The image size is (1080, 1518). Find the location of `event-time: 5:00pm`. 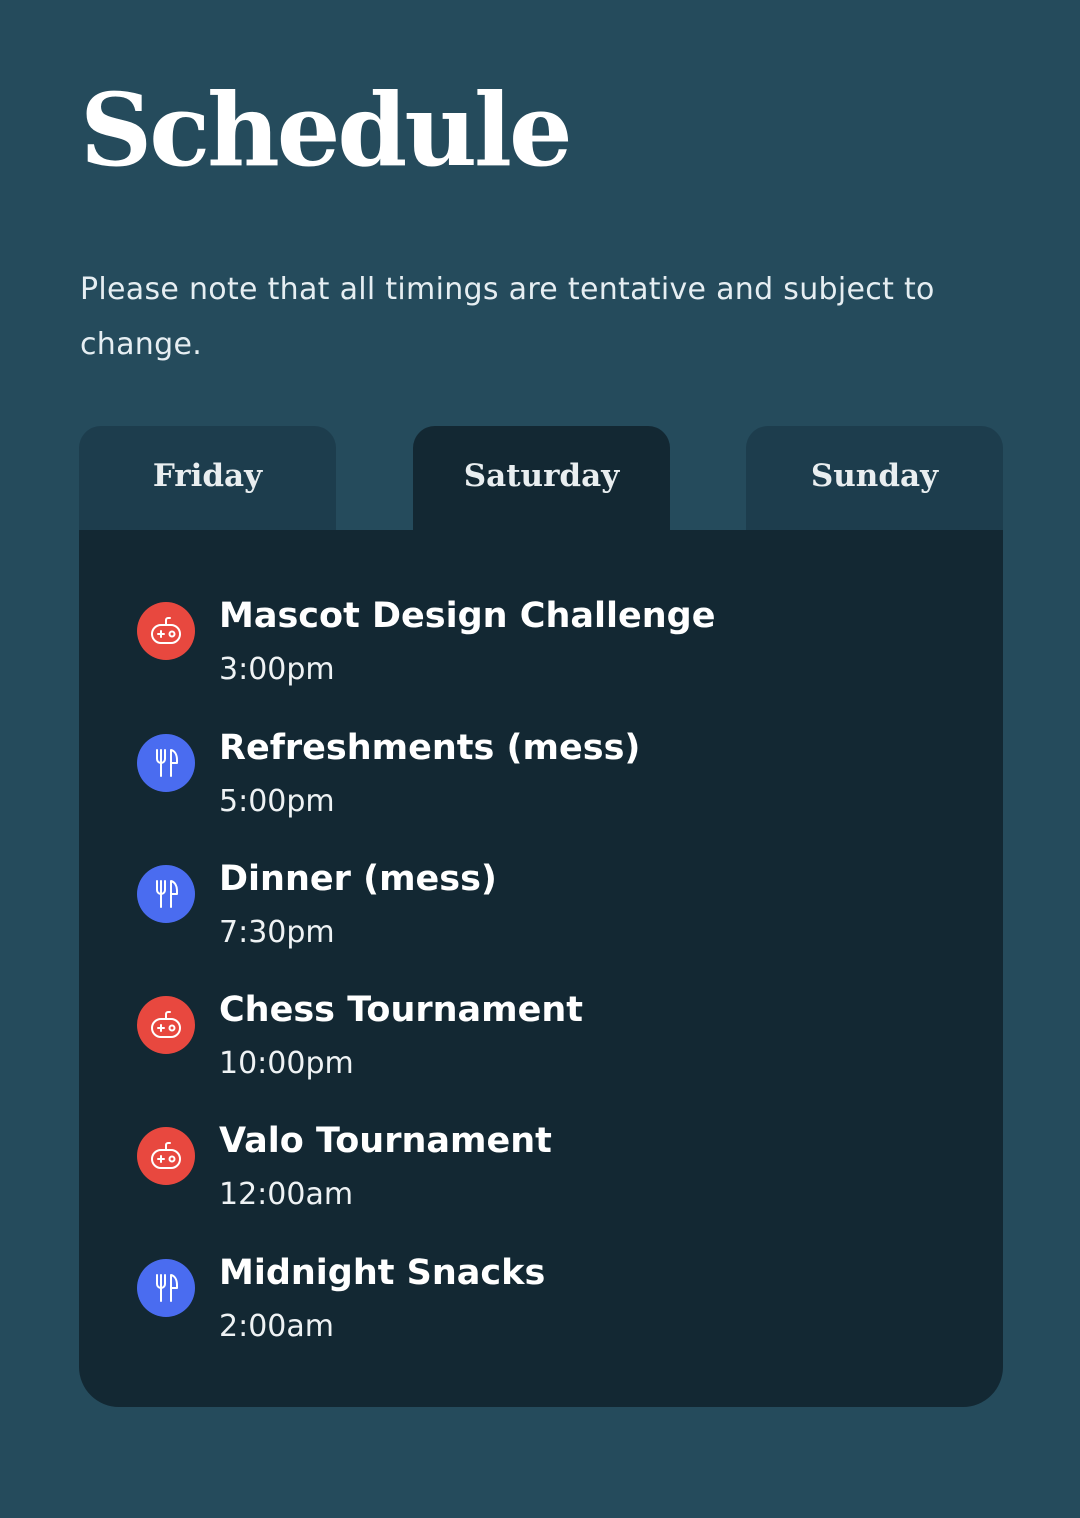

event-time: 5:00pm is located at coordinates (277, 801).